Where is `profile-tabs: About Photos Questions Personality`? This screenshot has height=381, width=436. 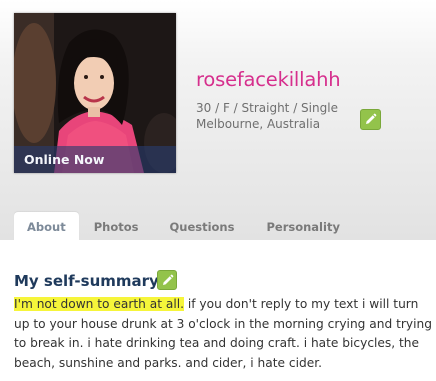
profile-tabs: About Photos Questions Personality is located at coordinates (183, 226).